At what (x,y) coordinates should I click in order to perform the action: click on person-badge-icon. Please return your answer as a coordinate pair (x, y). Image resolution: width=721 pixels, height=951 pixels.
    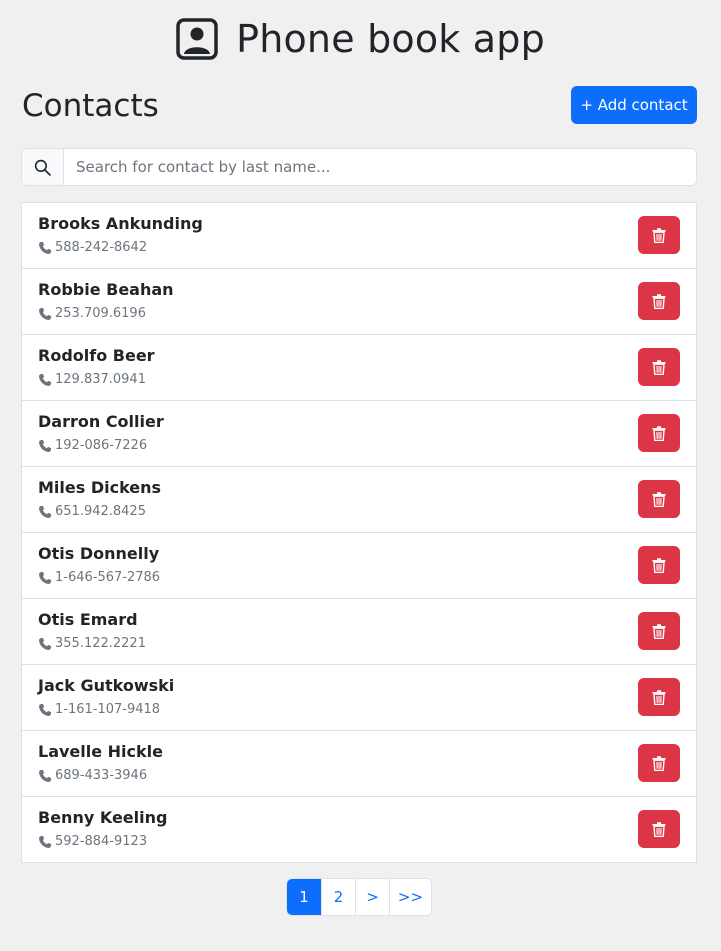
    Looking at the image, I should click on (197, 39).